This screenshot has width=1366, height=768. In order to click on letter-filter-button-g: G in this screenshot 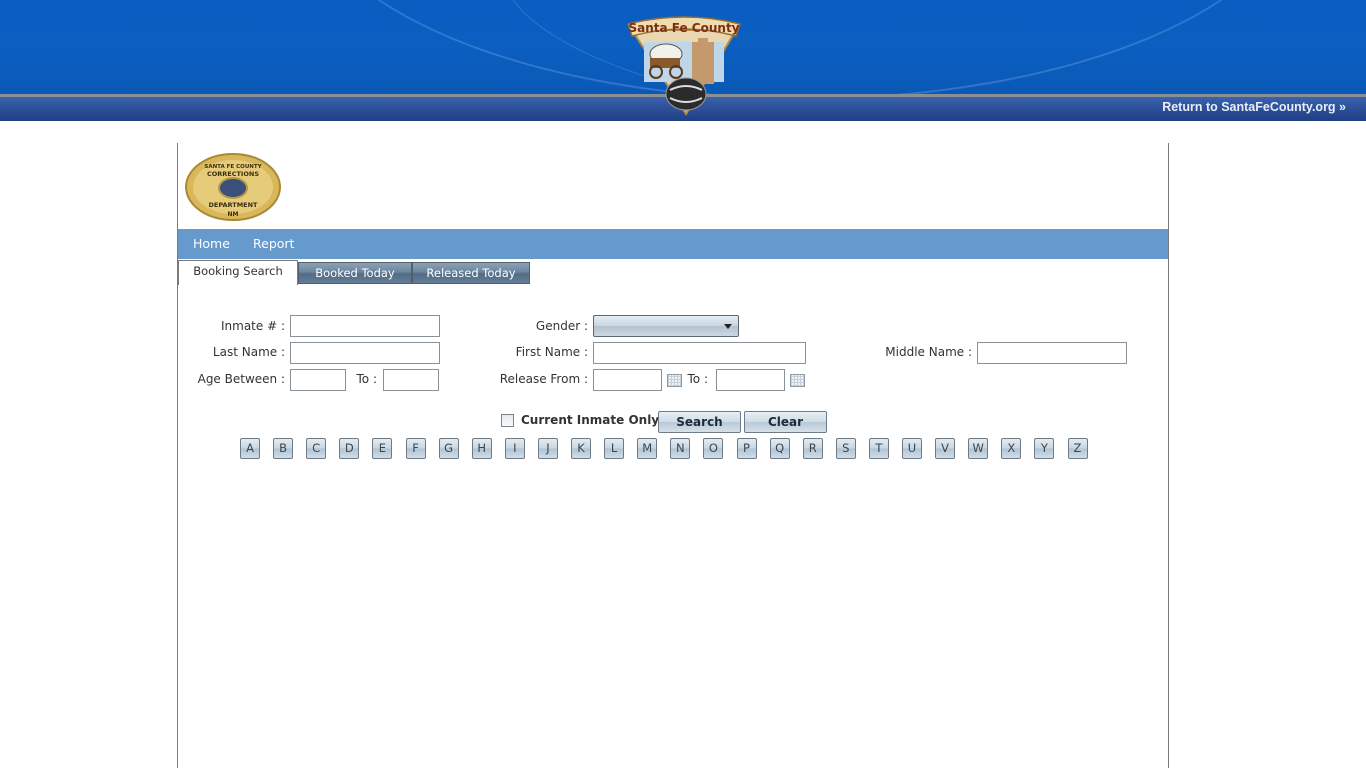, I will do `click(448, 448)`.